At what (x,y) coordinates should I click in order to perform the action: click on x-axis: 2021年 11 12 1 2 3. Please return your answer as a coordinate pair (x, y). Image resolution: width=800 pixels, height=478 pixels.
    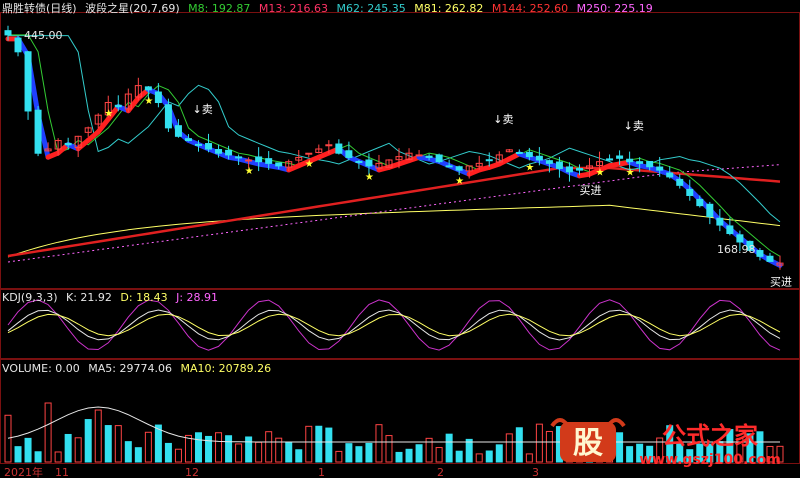
    Looking at the image, I should click on (271, 471).